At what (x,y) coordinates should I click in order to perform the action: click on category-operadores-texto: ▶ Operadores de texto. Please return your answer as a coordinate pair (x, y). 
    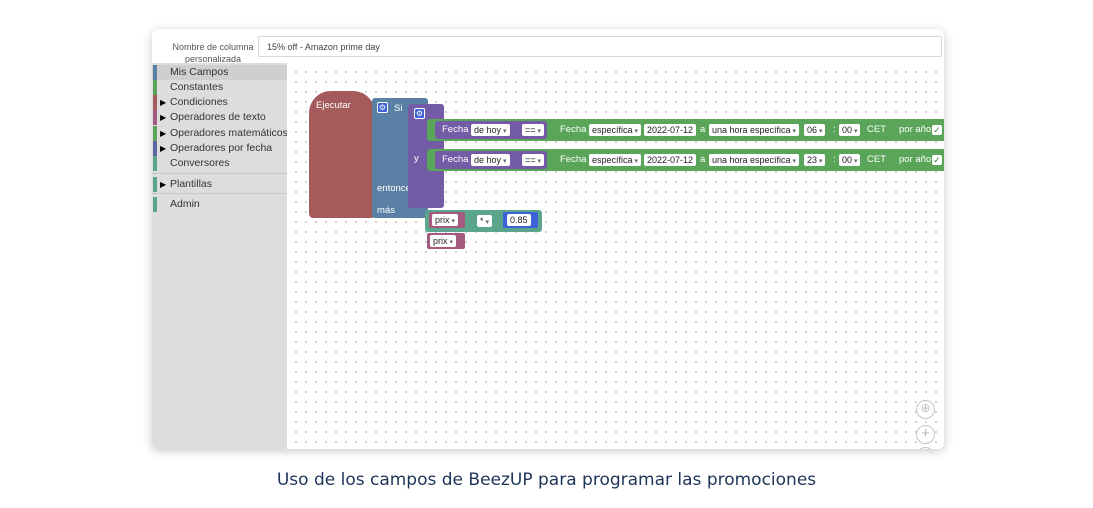
    Looking at the image, I should click on (219, 117).